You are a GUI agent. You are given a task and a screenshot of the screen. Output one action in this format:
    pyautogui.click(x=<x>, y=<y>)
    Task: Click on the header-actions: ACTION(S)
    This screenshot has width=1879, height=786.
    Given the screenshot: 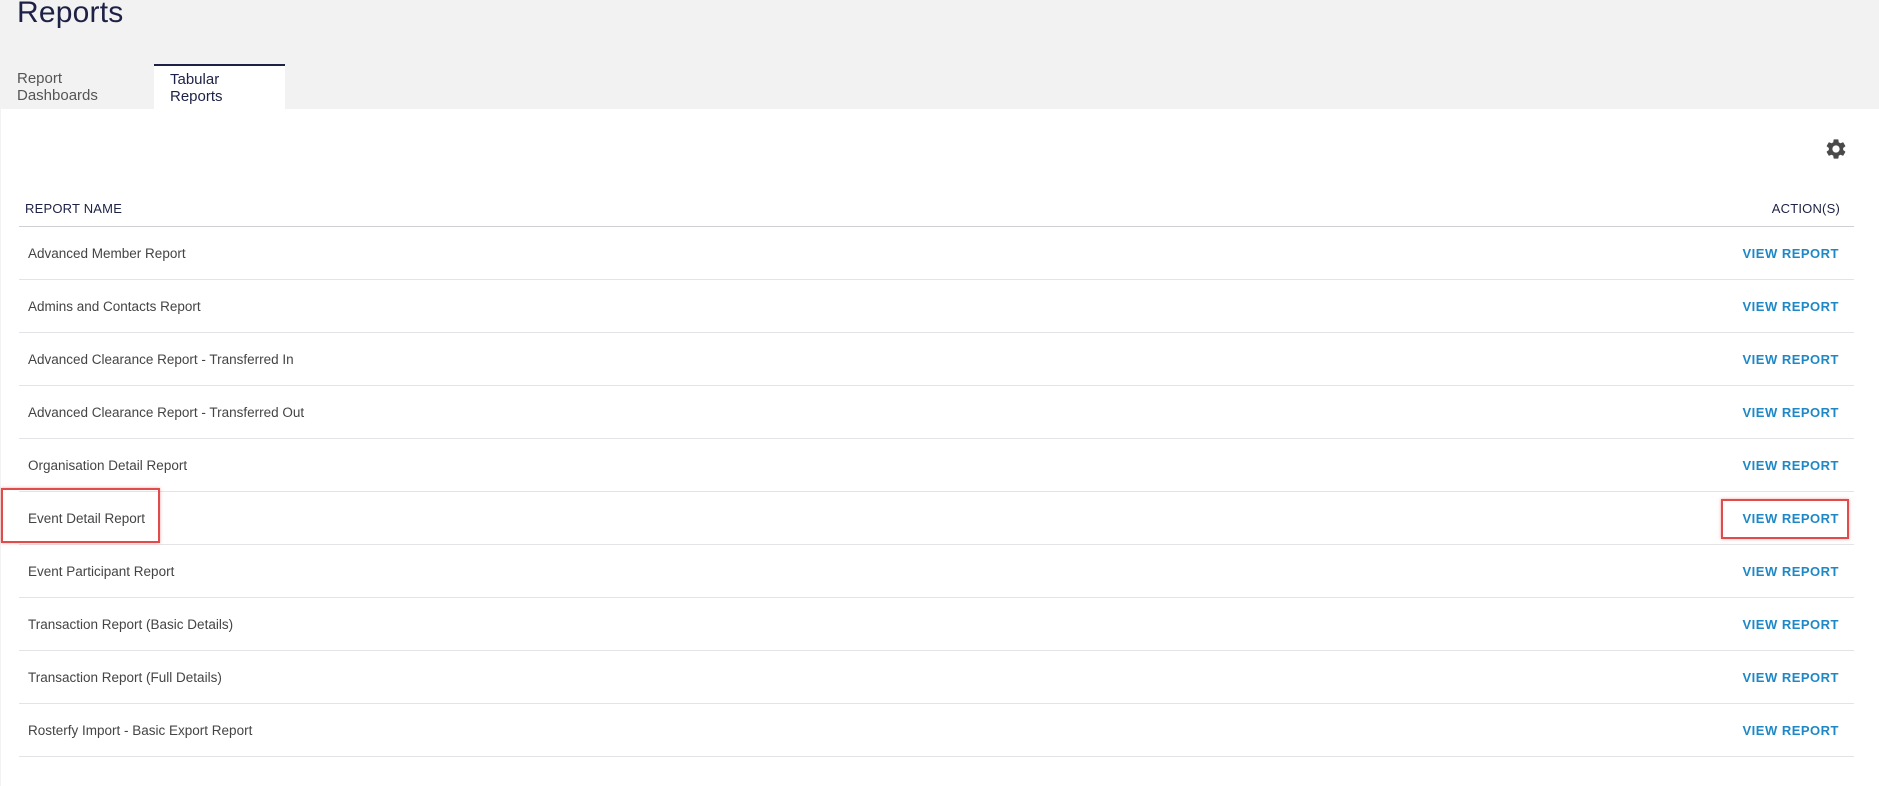 What is the action you would take?
    pyautogui.click(x=1805, y=208)
    